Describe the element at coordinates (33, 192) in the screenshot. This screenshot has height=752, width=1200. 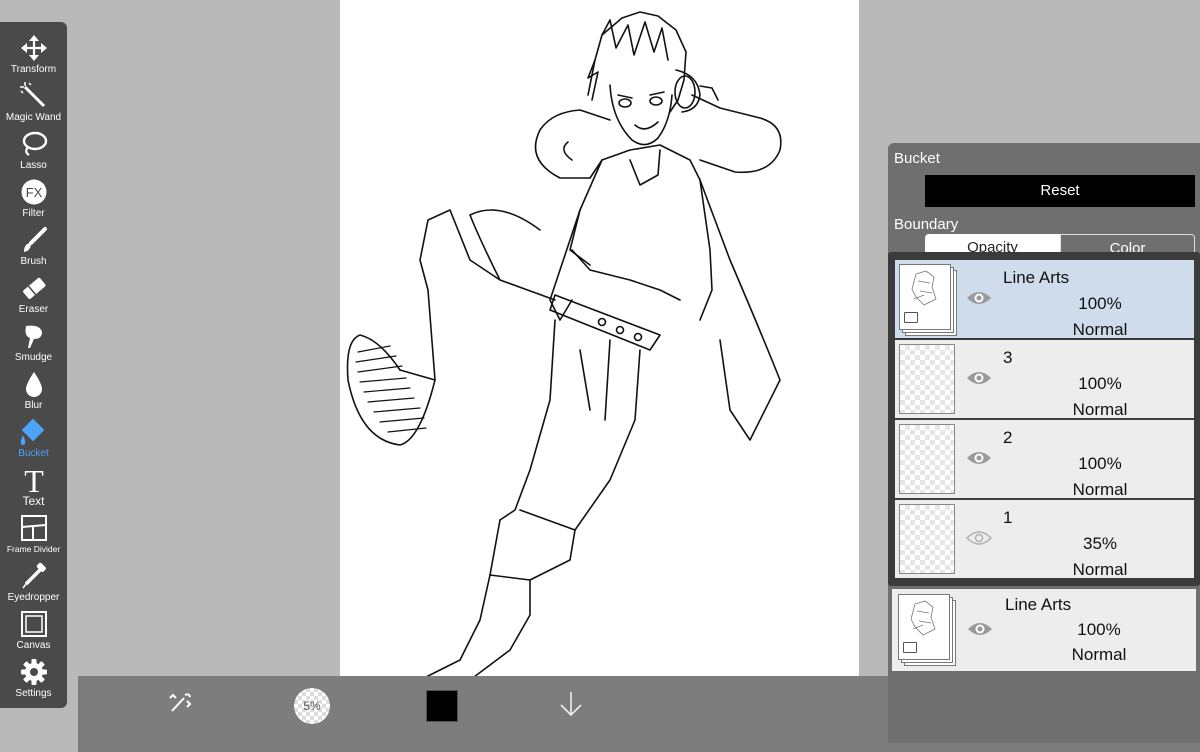
I see `svg-text: FX` at that location.